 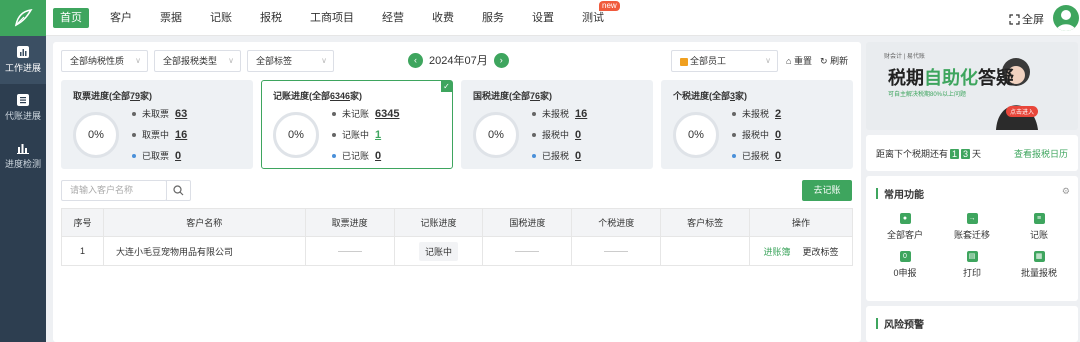 What do you see at coordinates (905, 265) in the screenshot?
I see `fn-zero-declare: 0 0申报` at bounding box center [905, 265].